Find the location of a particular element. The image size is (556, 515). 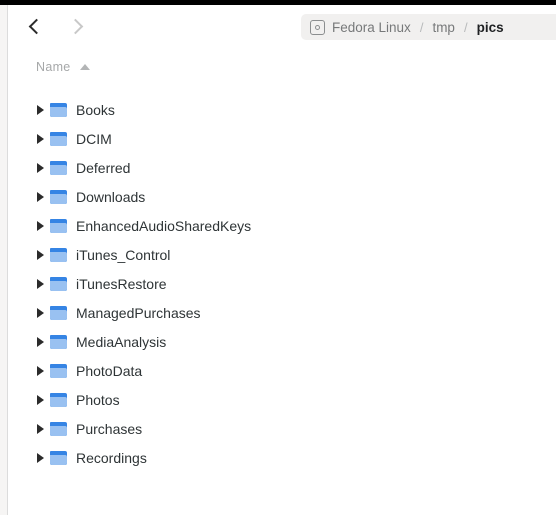

table-row: iTunesRestore is located at coordinates (282, 283).